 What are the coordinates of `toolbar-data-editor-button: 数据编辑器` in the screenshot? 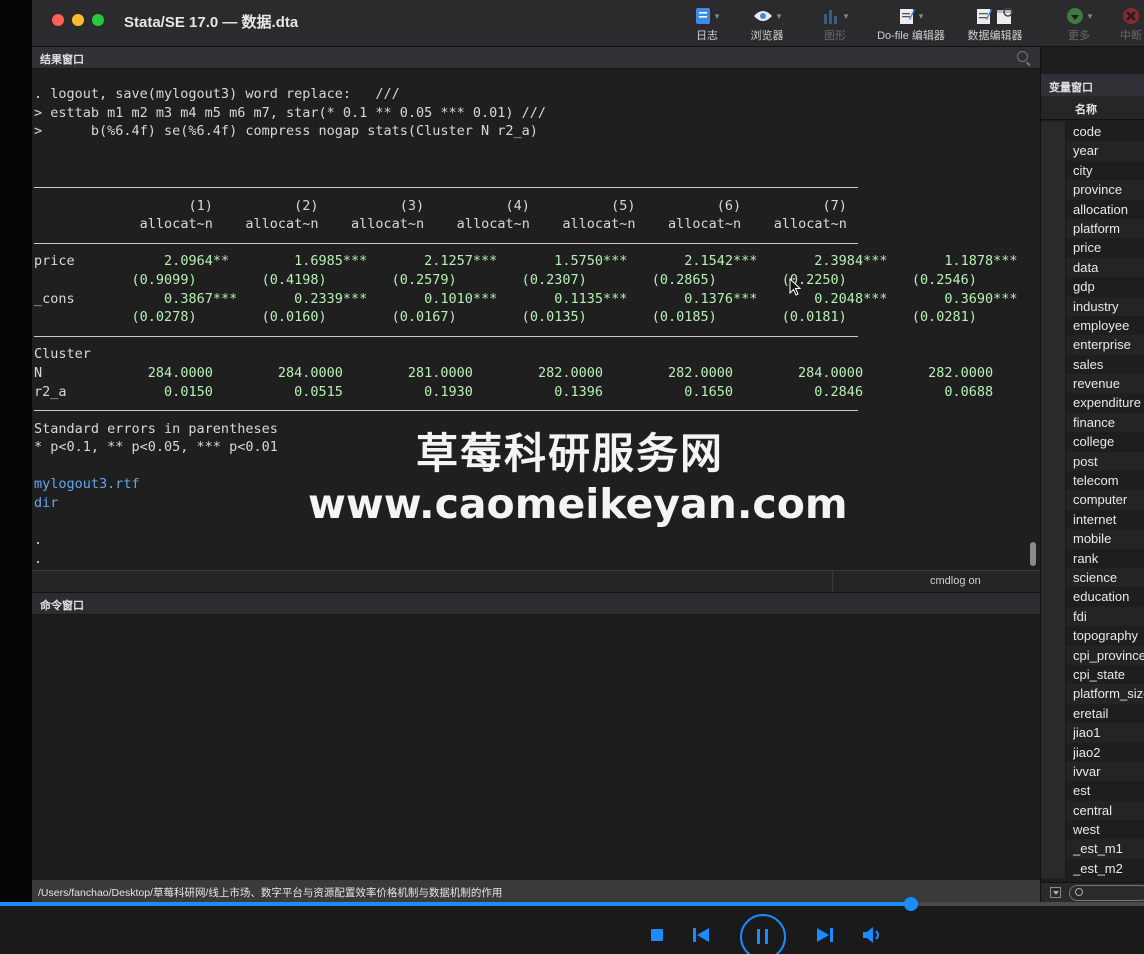 It's located at (995, 24).